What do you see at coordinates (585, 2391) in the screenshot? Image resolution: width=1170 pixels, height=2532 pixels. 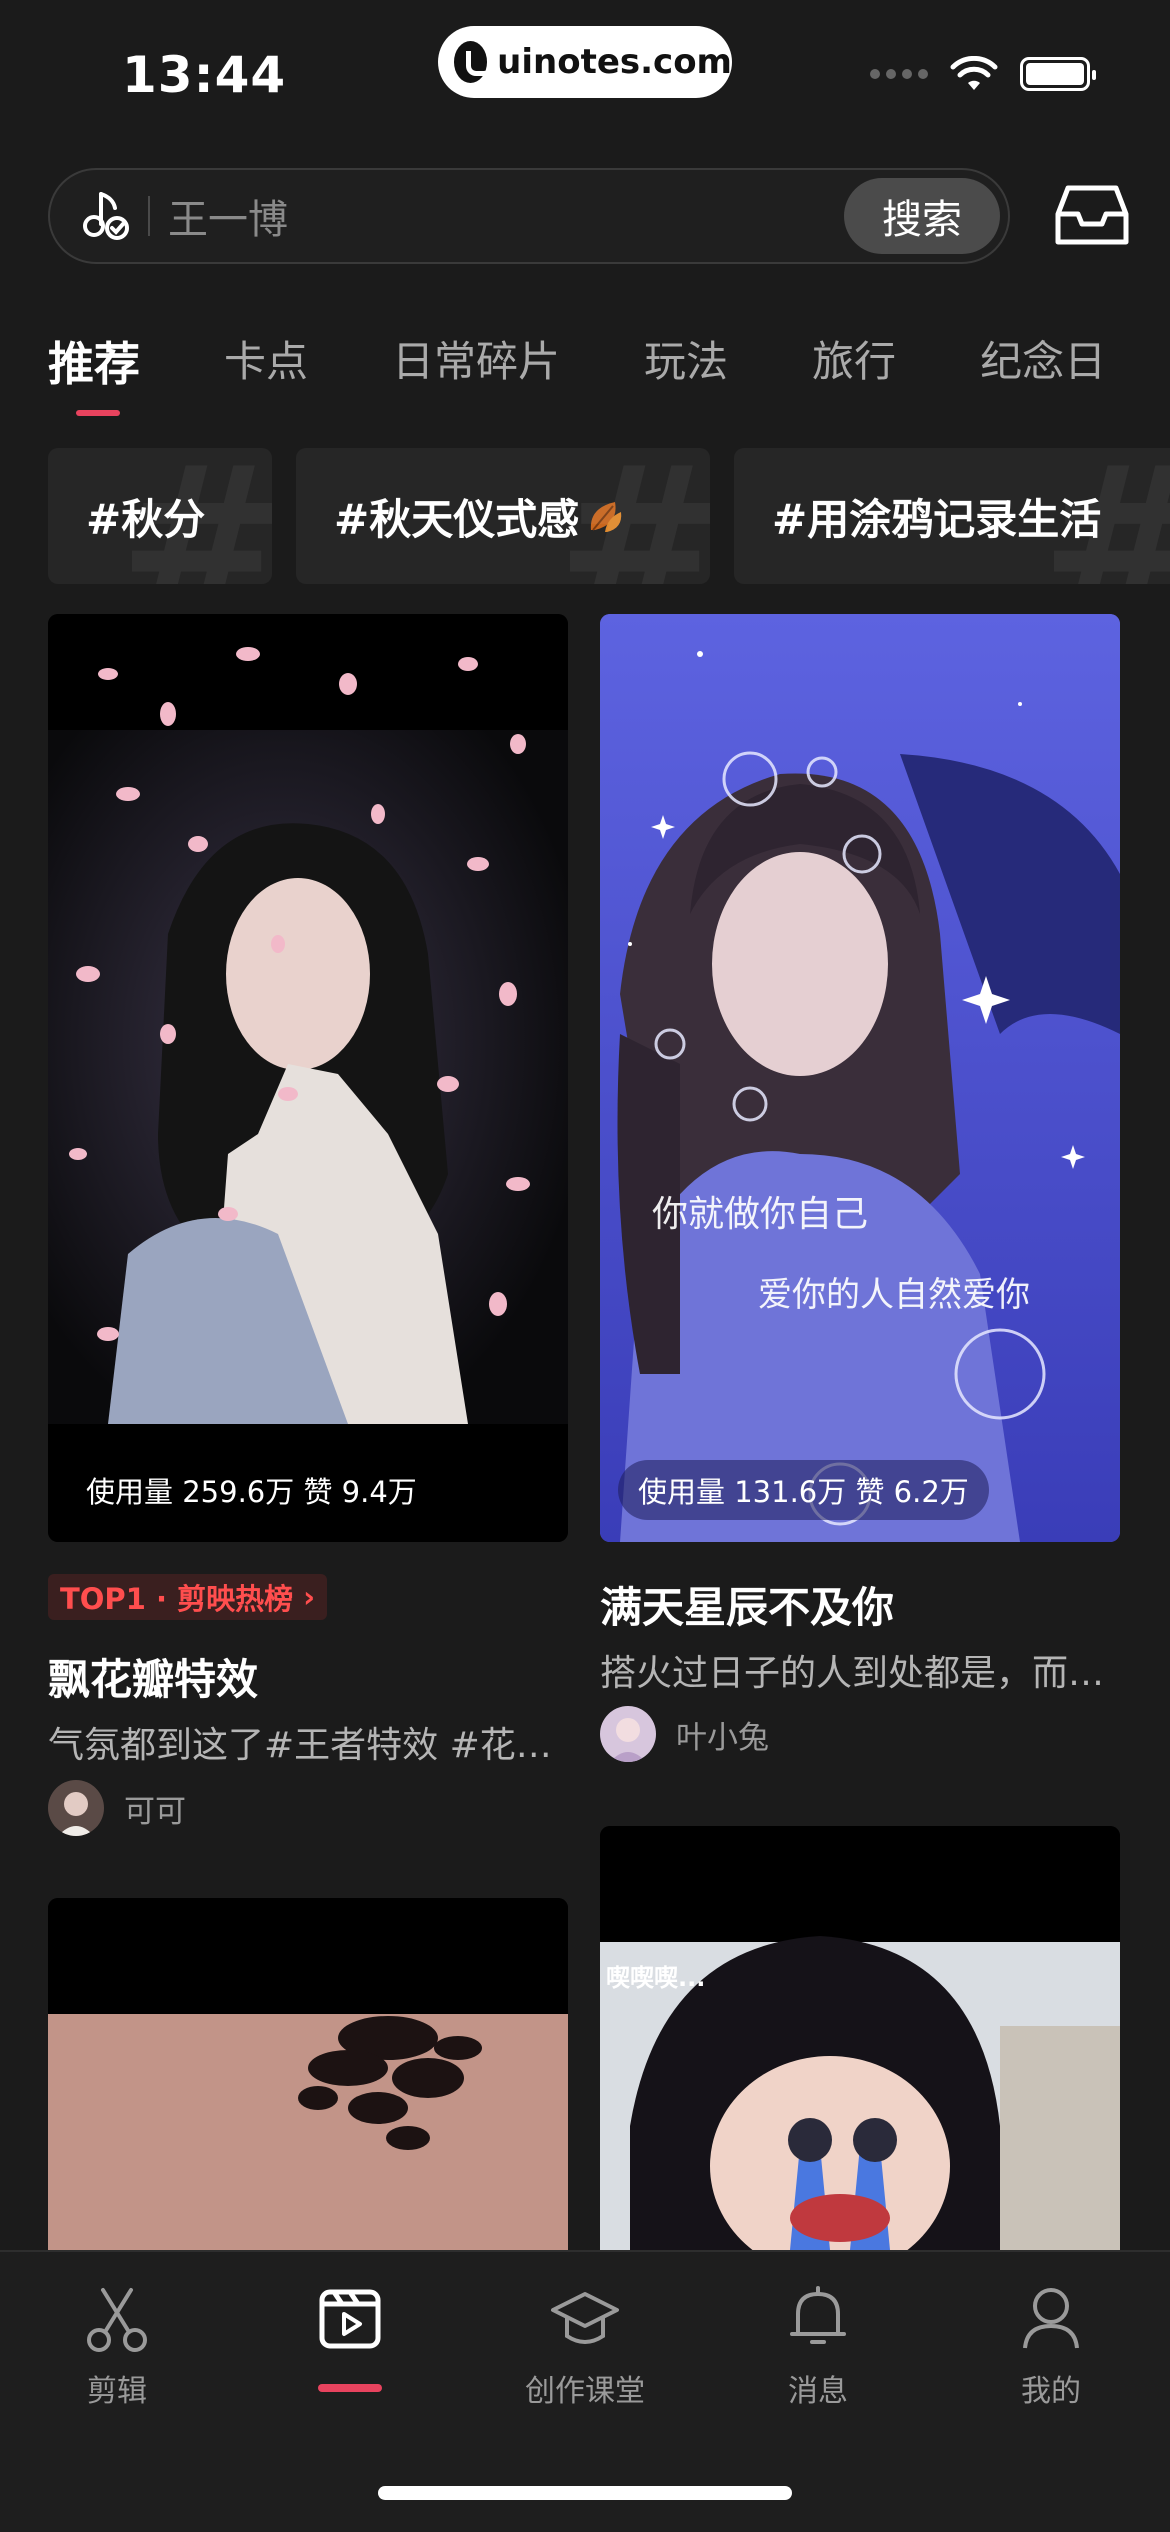 I see `nav-label: 创作课堂` at bounding box center [585, 2391].